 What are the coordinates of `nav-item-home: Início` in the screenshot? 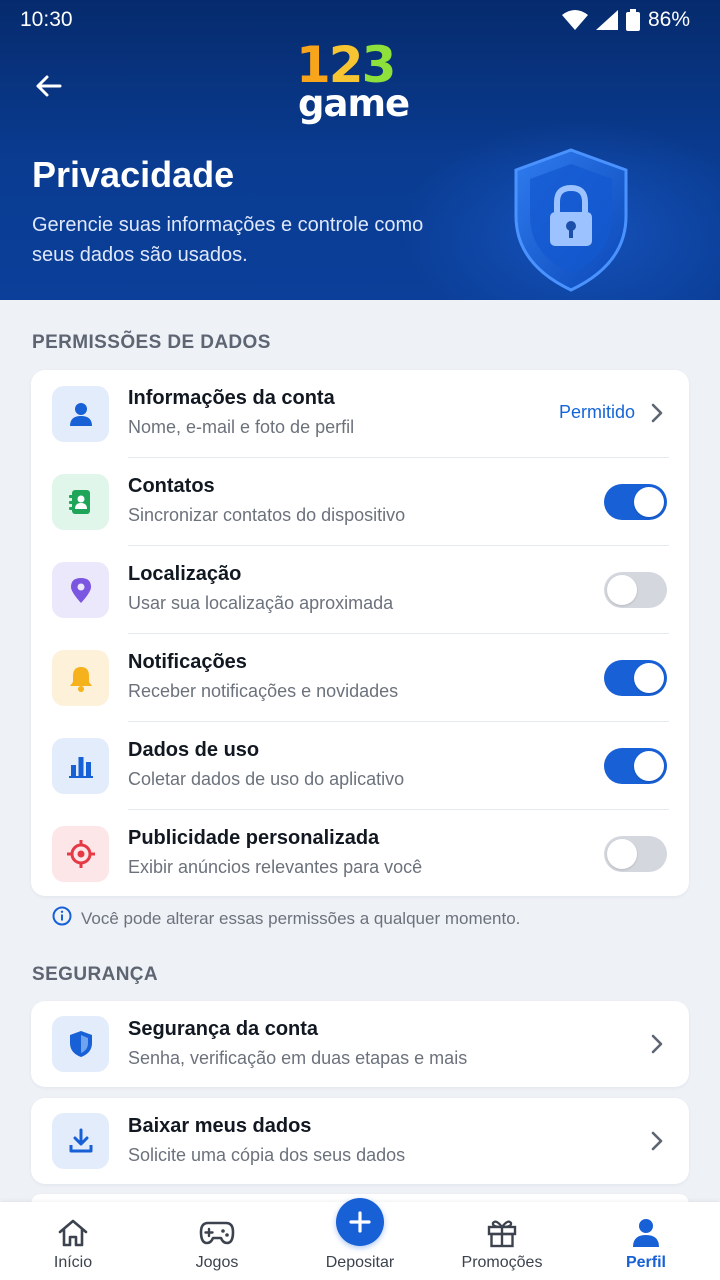 It's located at (73, 1241).